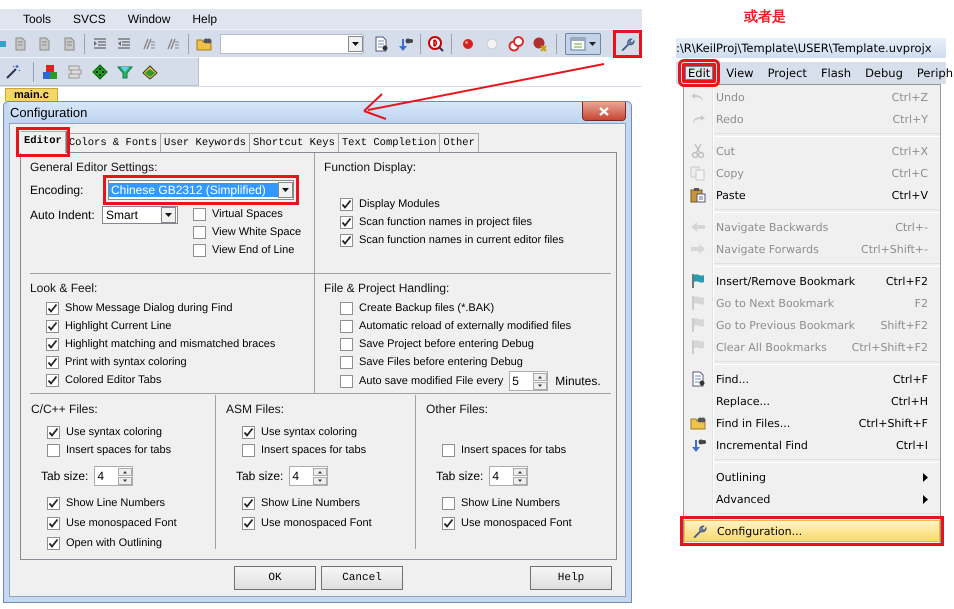 The height and width of the screenshot is (609, 954). Describe the element at coordinates (812, 379) in the screenshot. I see `menu-item: Find... Ctrl+F` at that location.